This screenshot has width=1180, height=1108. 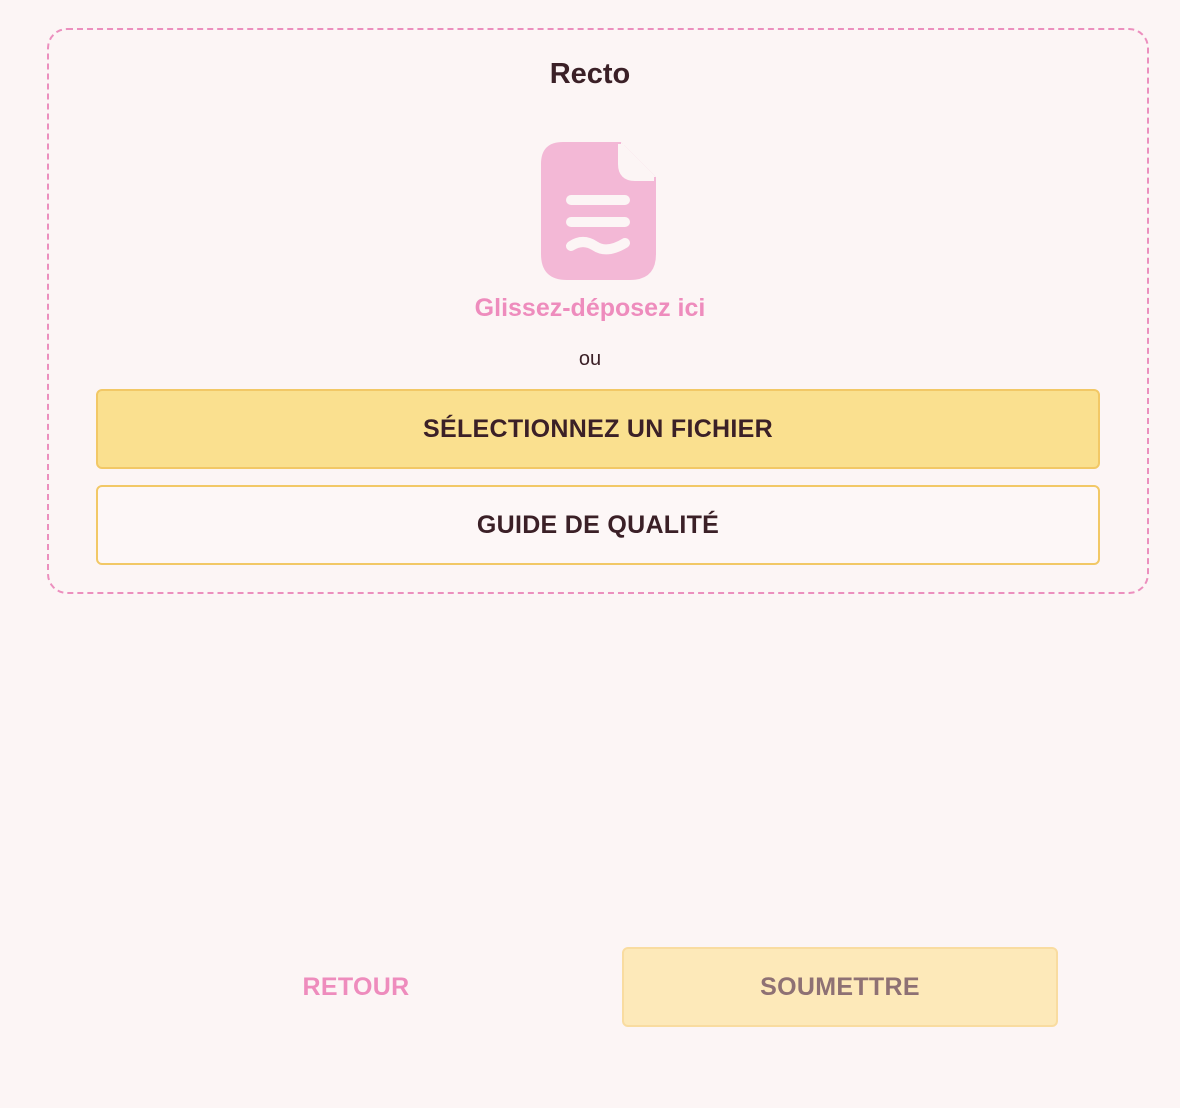 What do you see at coordinates (590, 74) in the screenshot?
I see `upload-title: Recto` at bounding box center [590, 74].